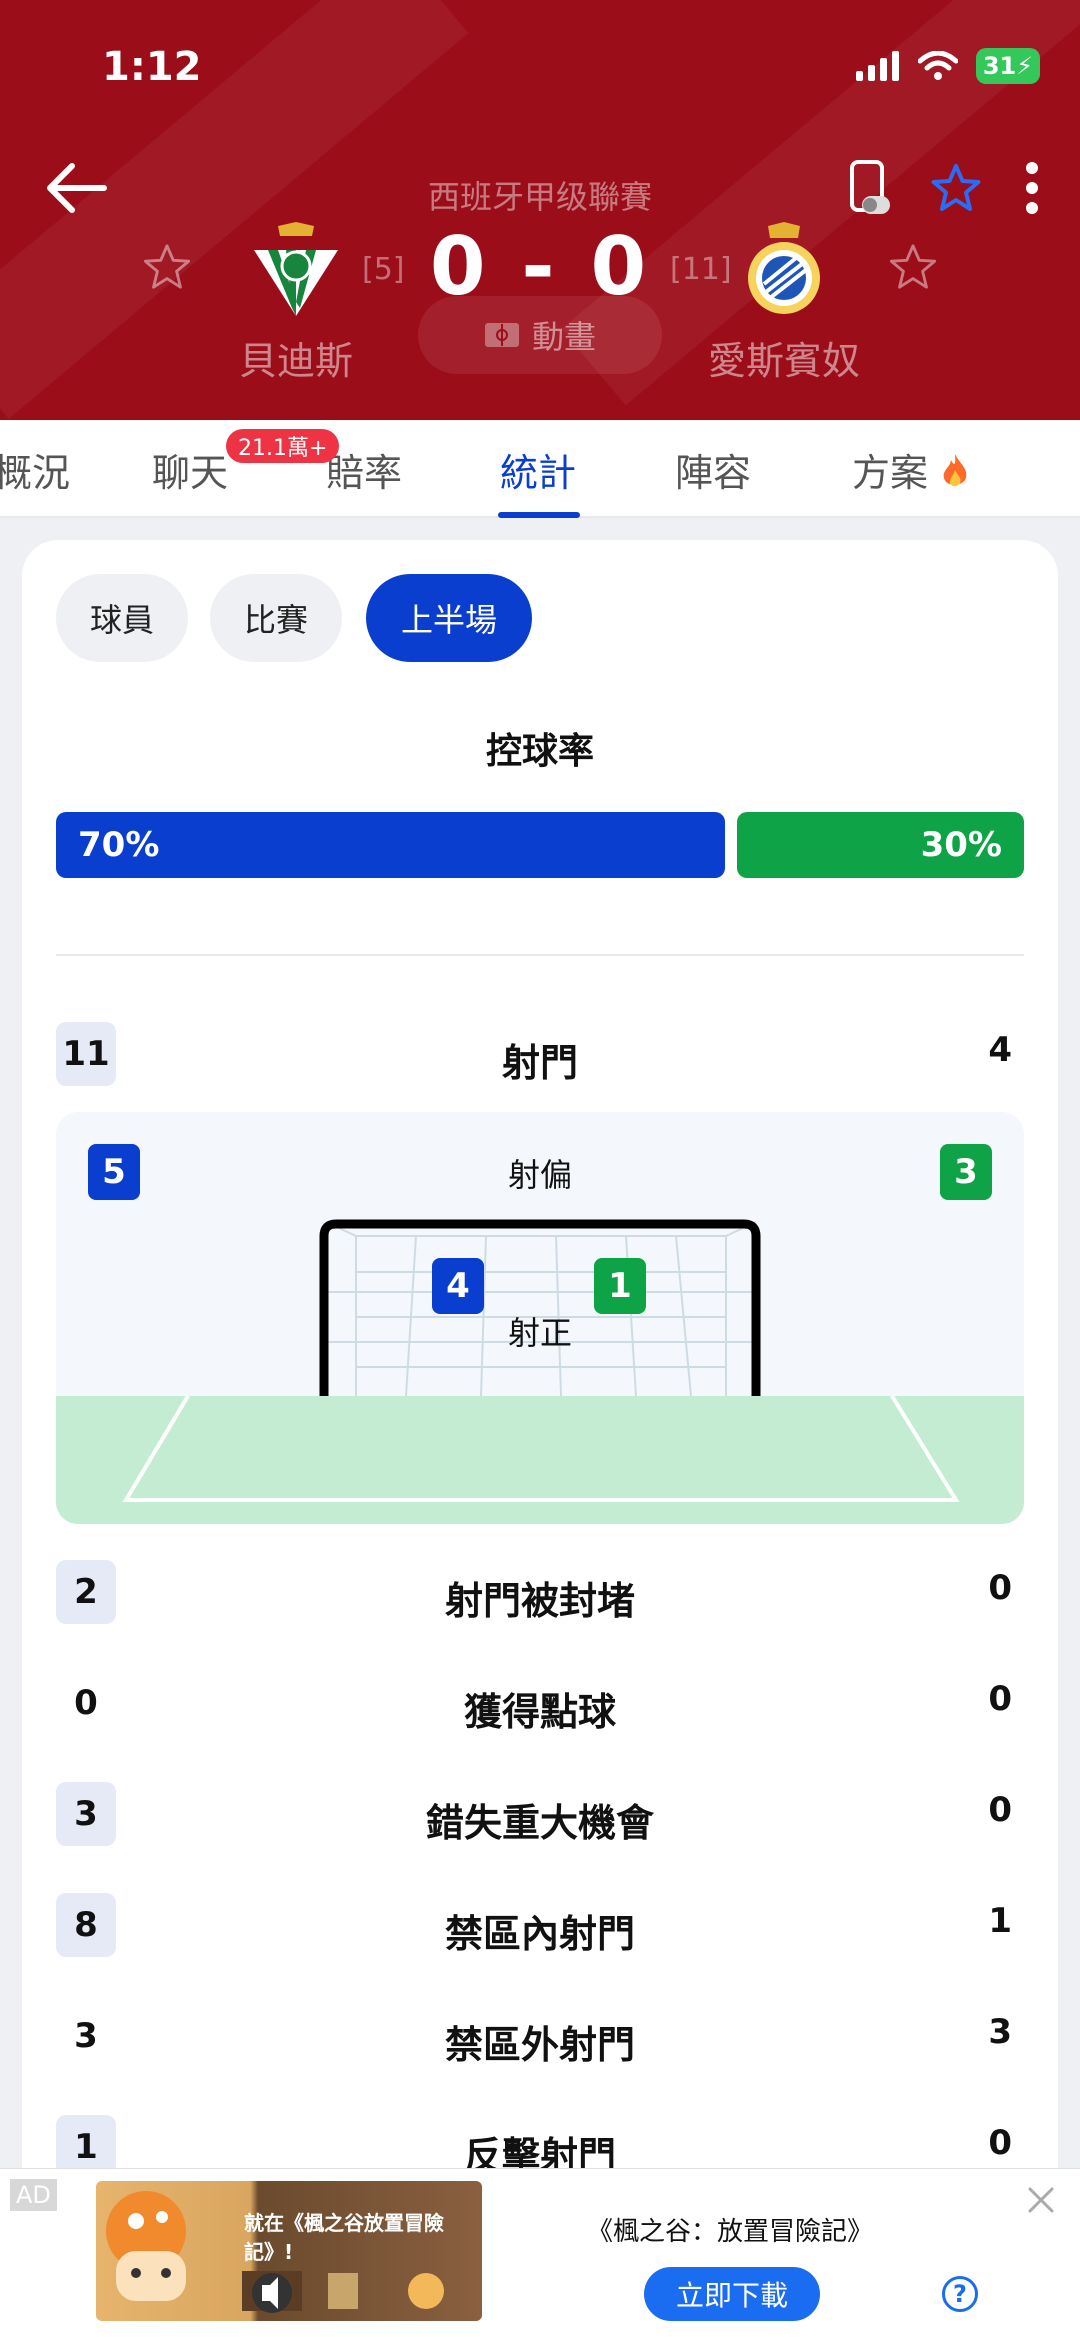  Describe the element at coordinates (539, 1823) in the screenshot. I see `stat-label: 錯失重大機會` at that location.